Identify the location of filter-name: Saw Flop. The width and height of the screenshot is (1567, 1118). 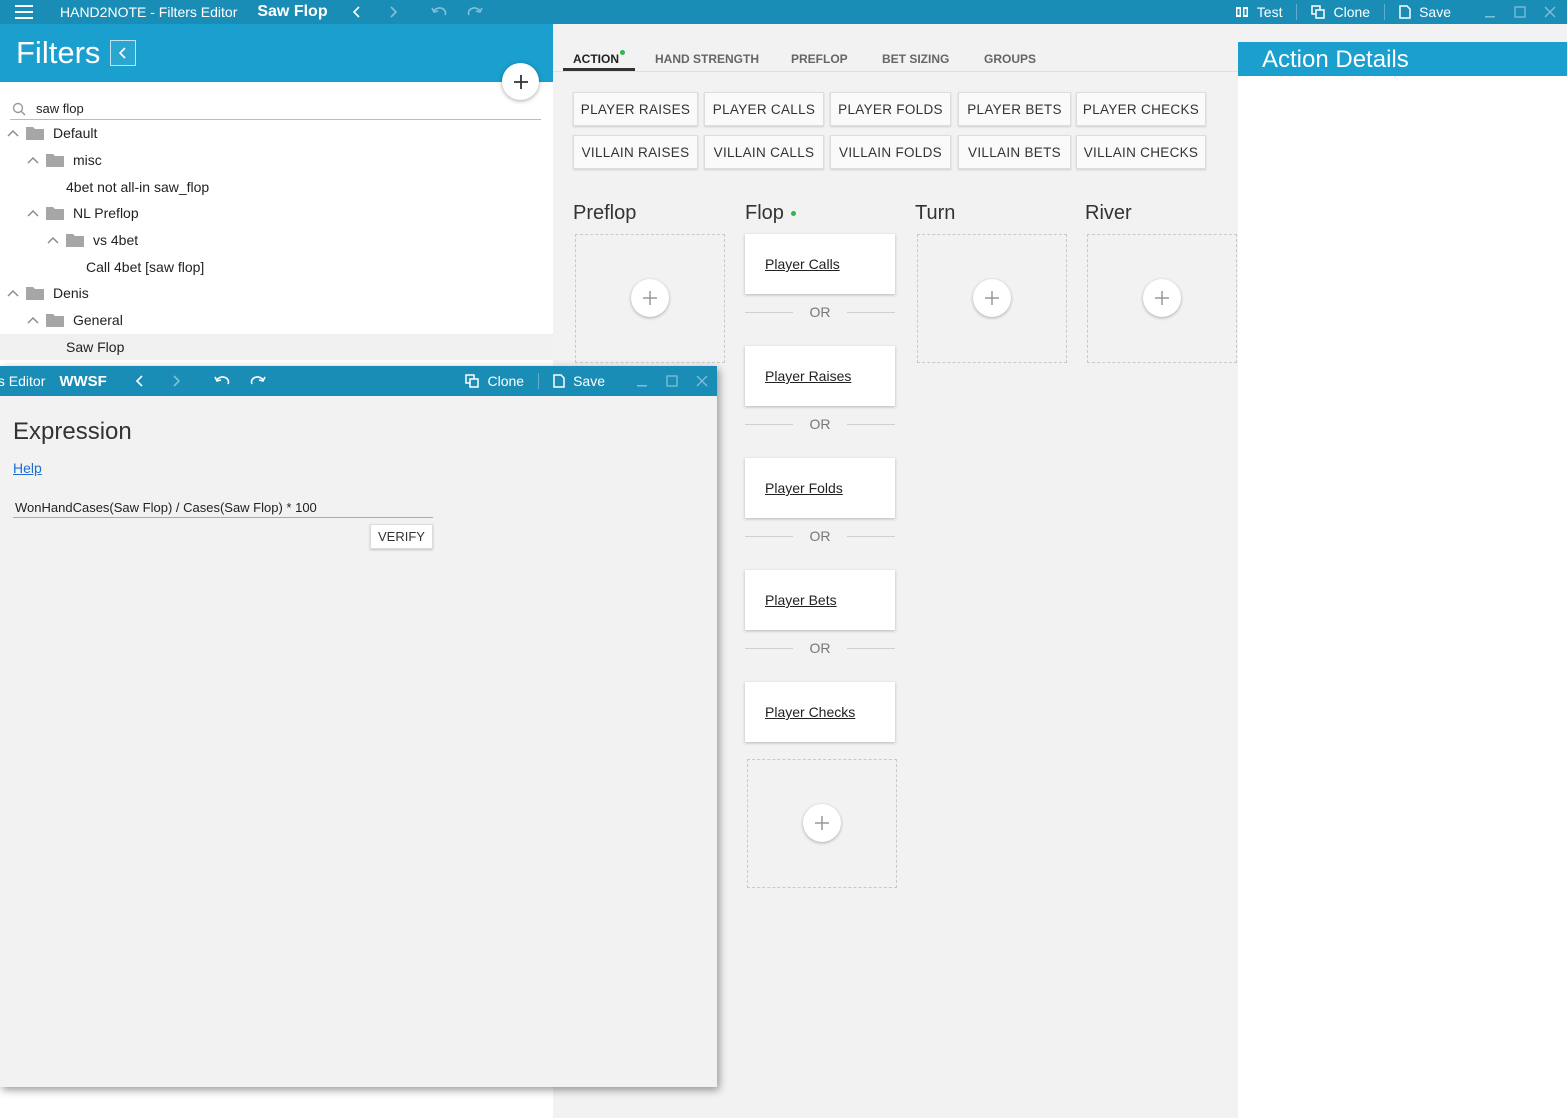
(292, 11).